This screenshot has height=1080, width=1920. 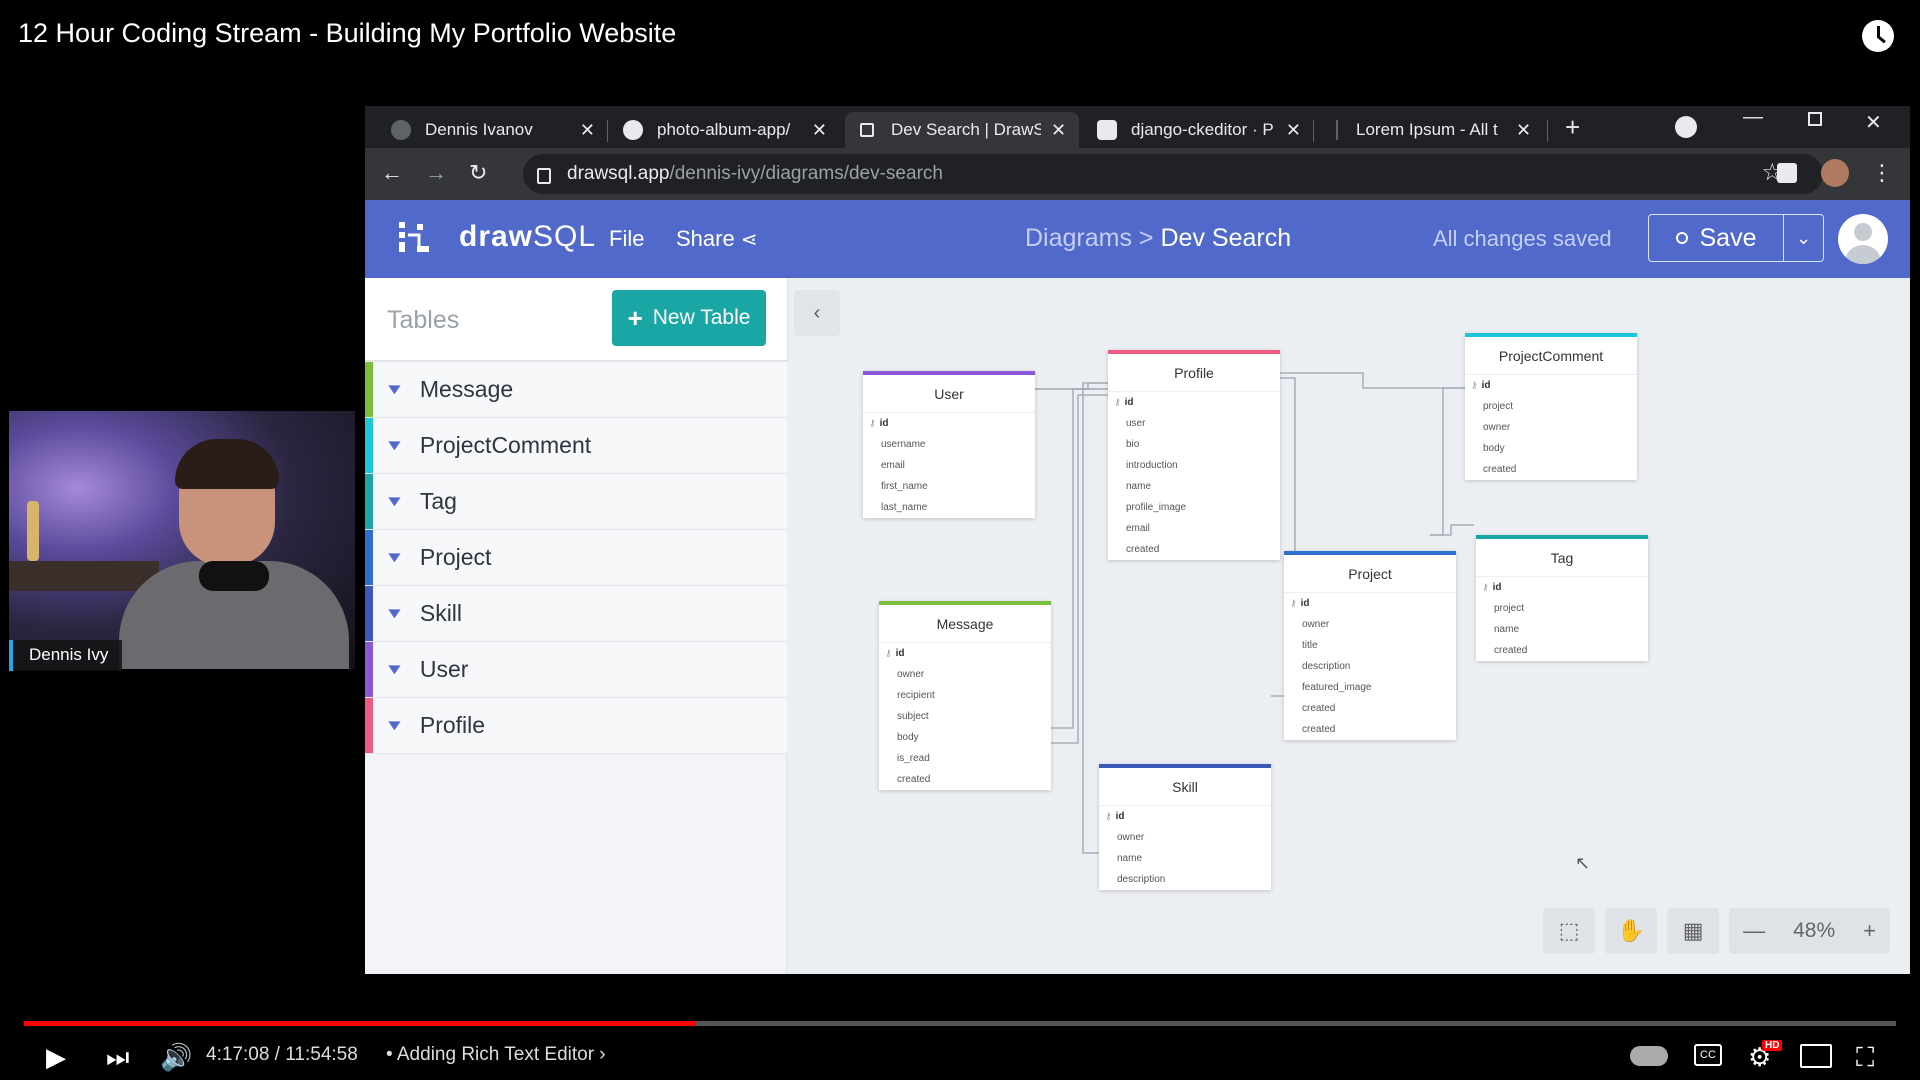 What do you see at coordinates (1078, 238) in the screenshot?
I see `breadcrumb-diagrams: Diagrams` at bounding box center [1078, 238].